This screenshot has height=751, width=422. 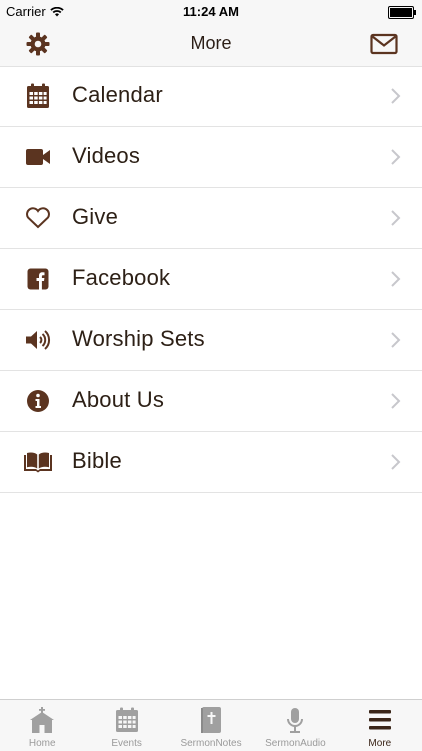 I want to click on microphone-icon, so click(x=295, y=720).